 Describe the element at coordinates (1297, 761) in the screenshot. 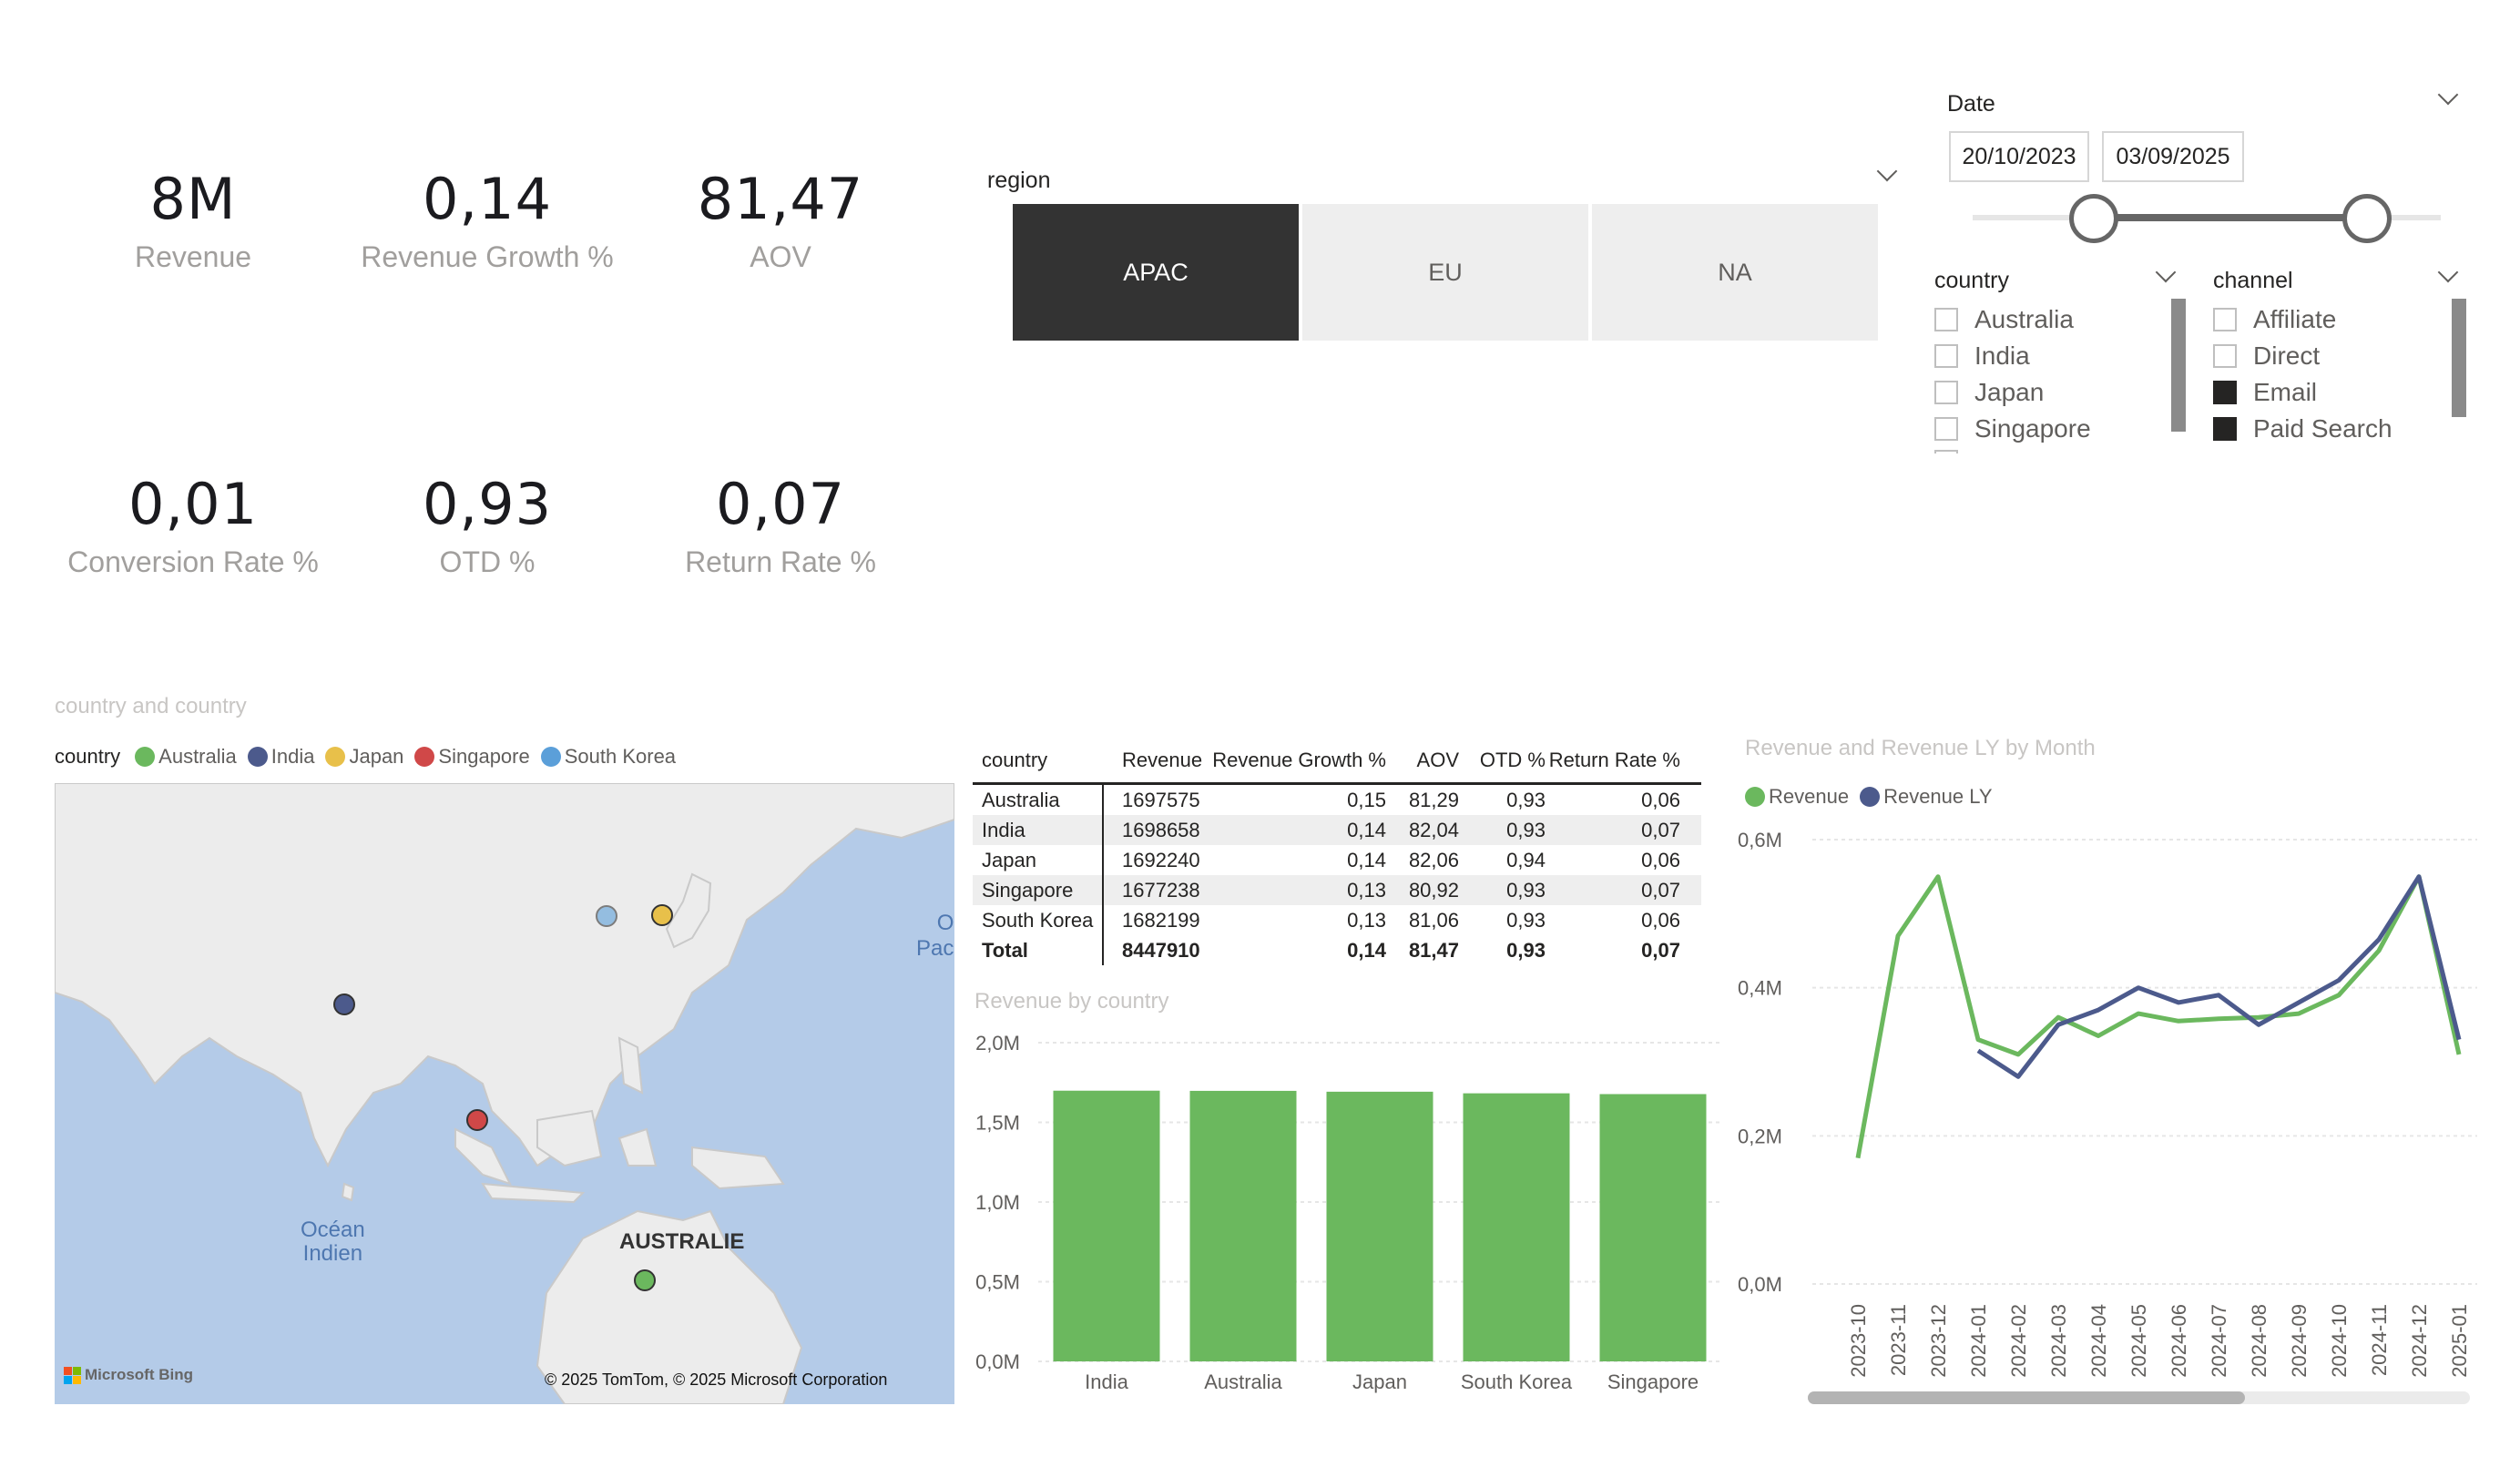

I see `col-header: Revenue Growth %` at that location.